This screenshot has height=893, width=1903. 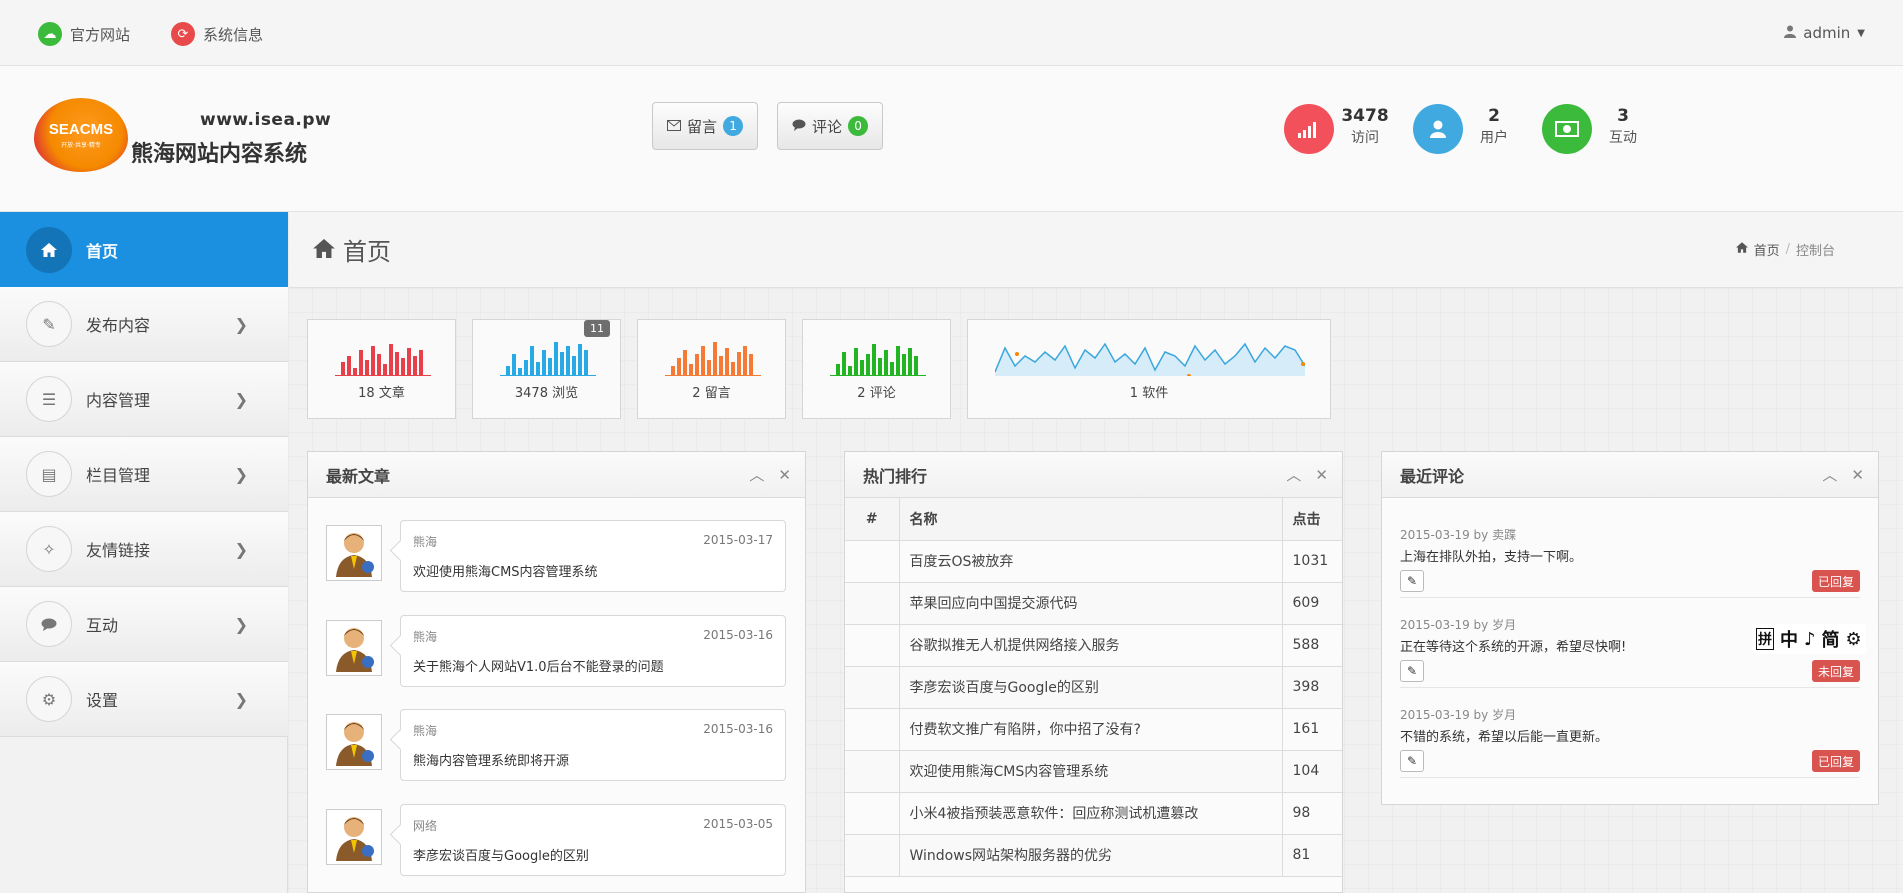 I want to click on messages-label: 留言, so click(x=702, y=126).